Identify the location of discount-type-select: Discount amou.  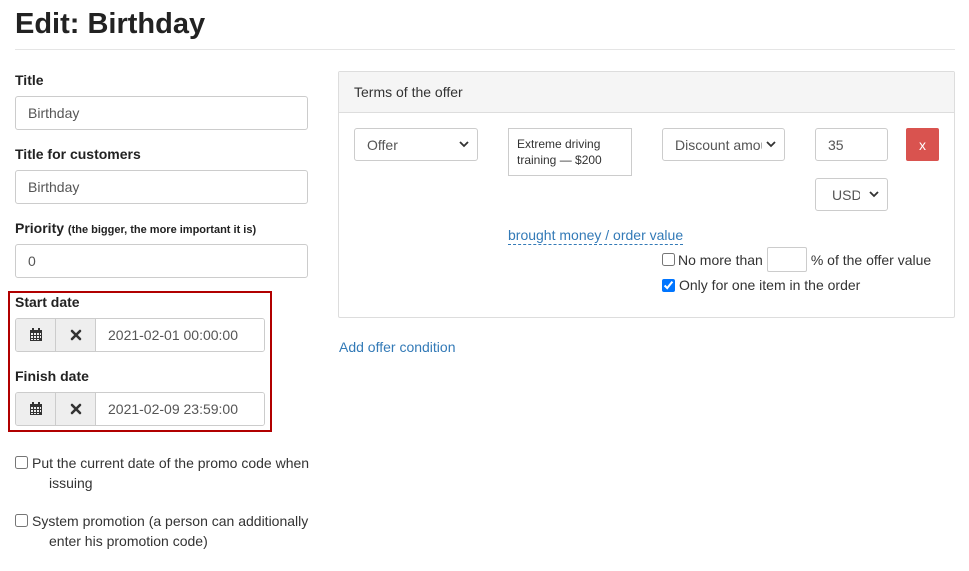
(723, 144).